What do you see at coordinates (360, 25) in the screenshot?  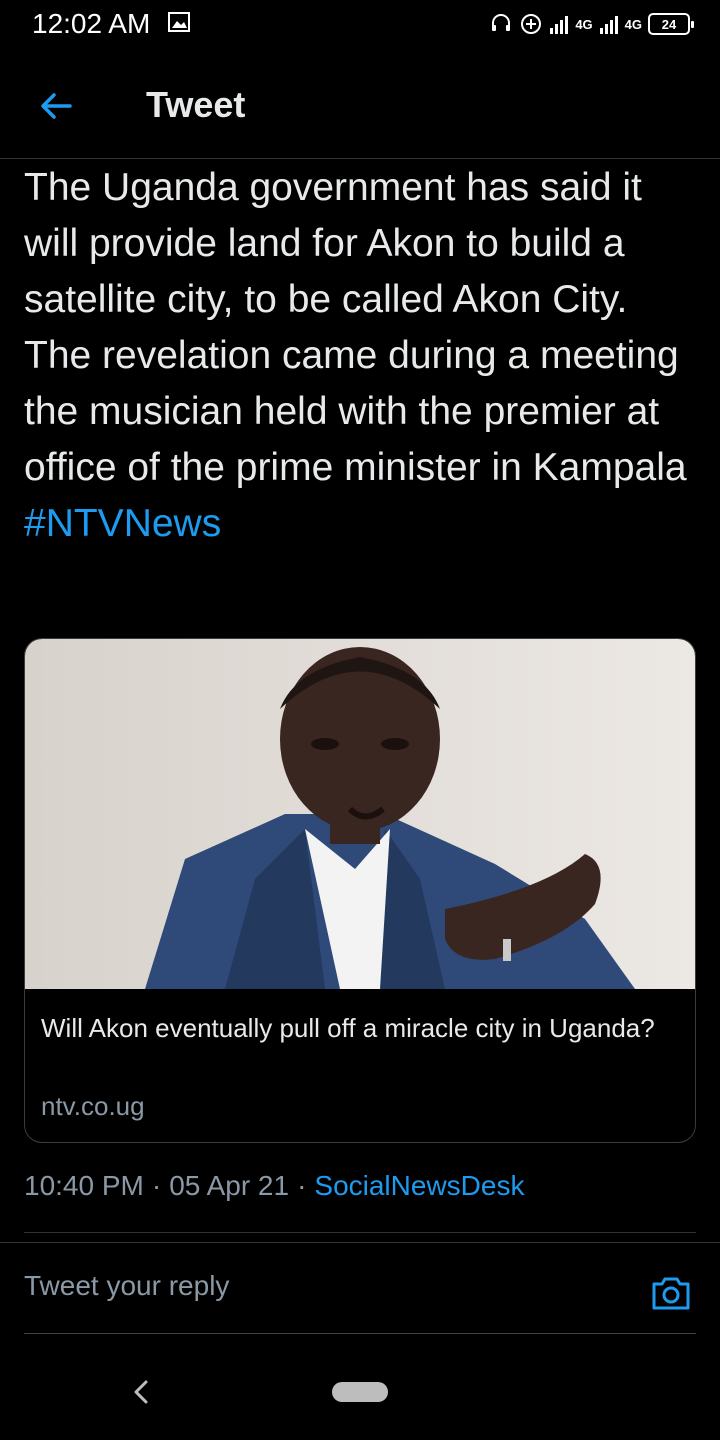 I see `status-bar: 12:02 AM 4G 4G 24` at bounding box center [360, 25].